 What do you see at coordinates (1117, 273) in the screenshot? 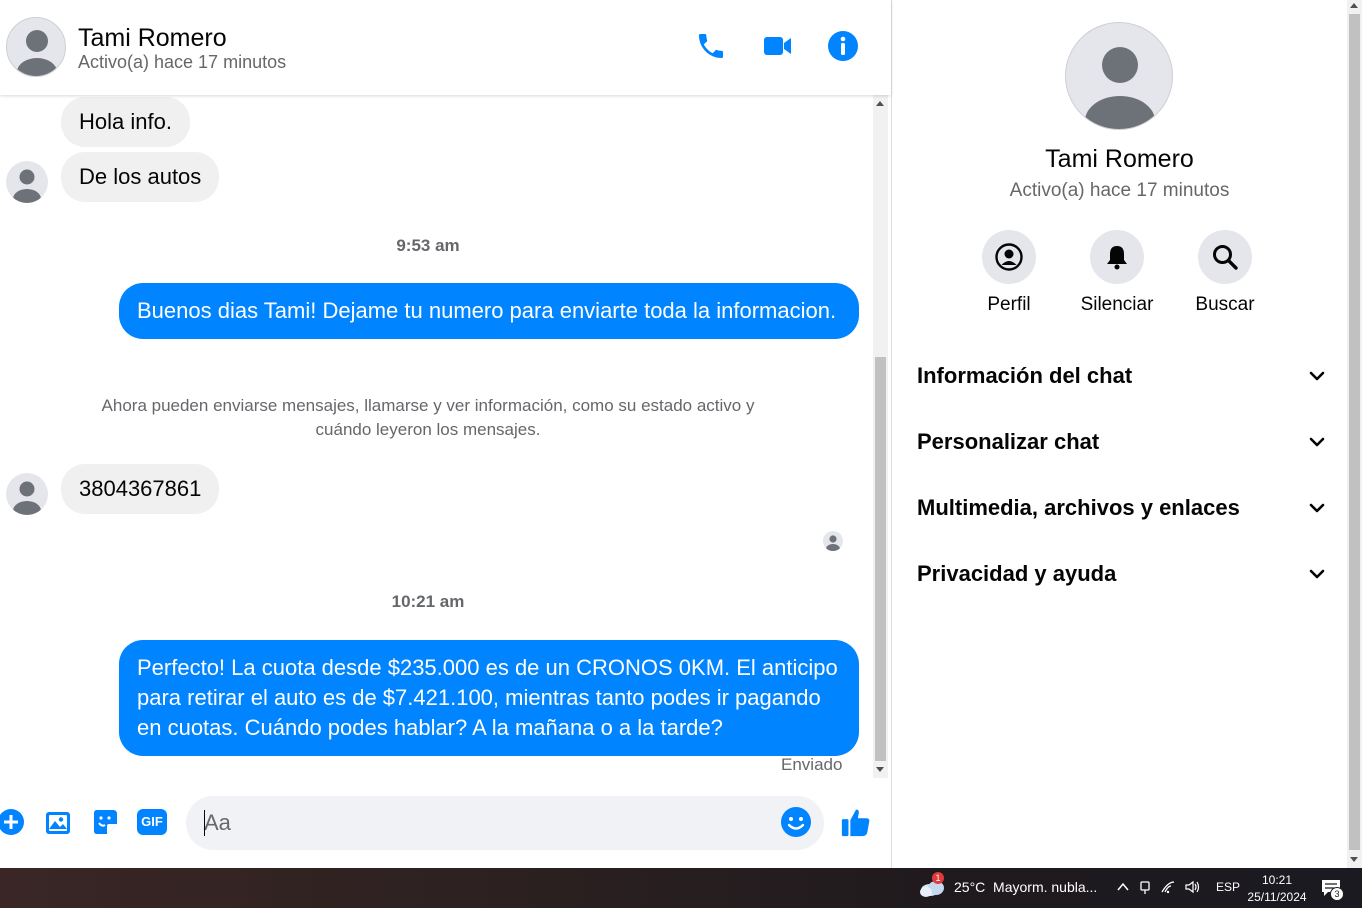
I see `mute-button: Silenciar` at bounding box center [1117, 273].